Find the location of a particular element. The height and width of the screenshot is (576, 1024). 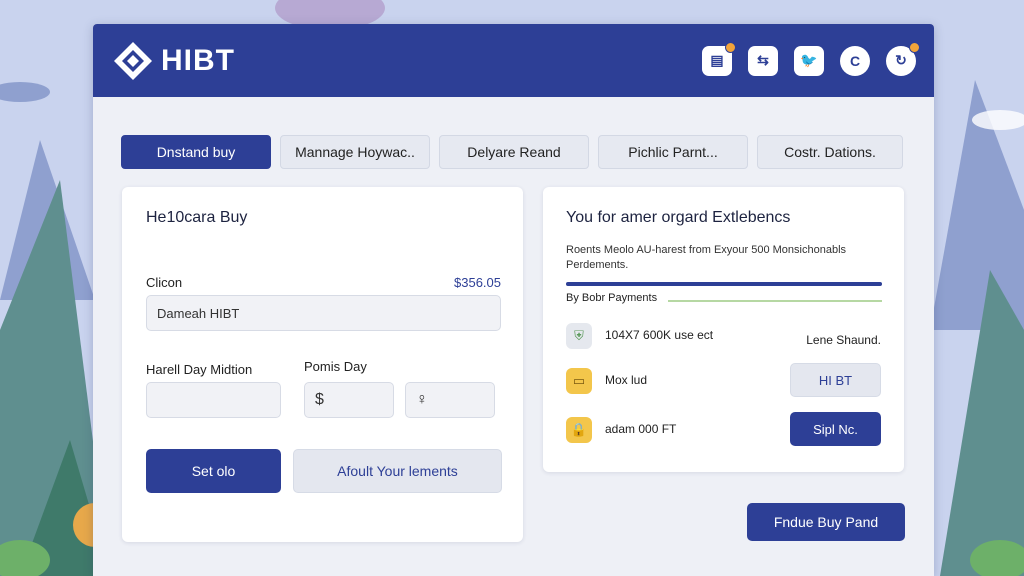

document-icon-glyph: ▤ is located at coordinates (717, 60).